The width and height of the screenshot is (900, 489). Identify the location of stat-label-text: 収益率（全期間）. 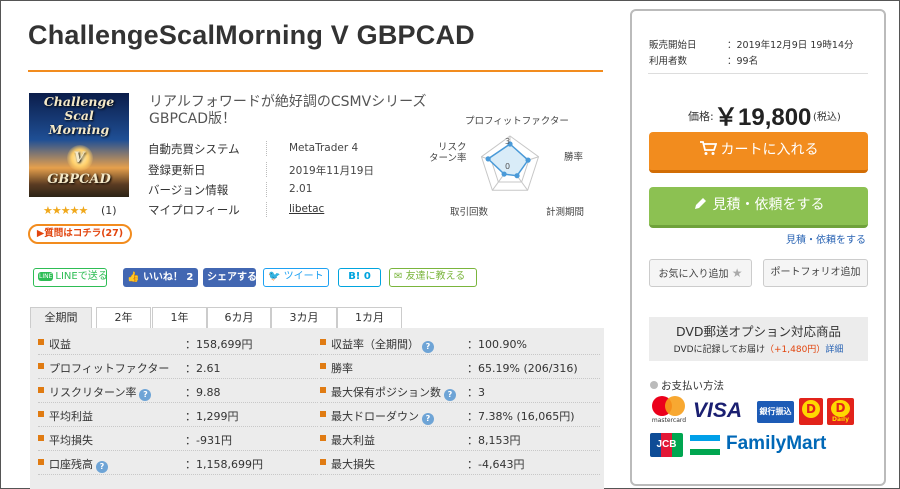
(375, 344).